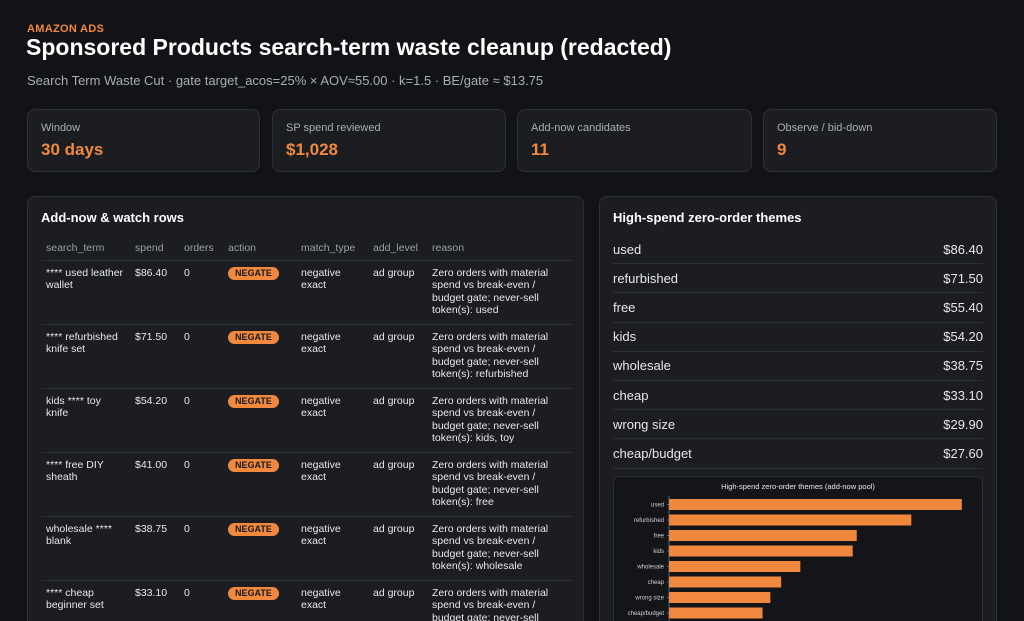  Describe the element at coordinates (963, 307) in the screenshot. I see `theme-value: $55.40` at that location.